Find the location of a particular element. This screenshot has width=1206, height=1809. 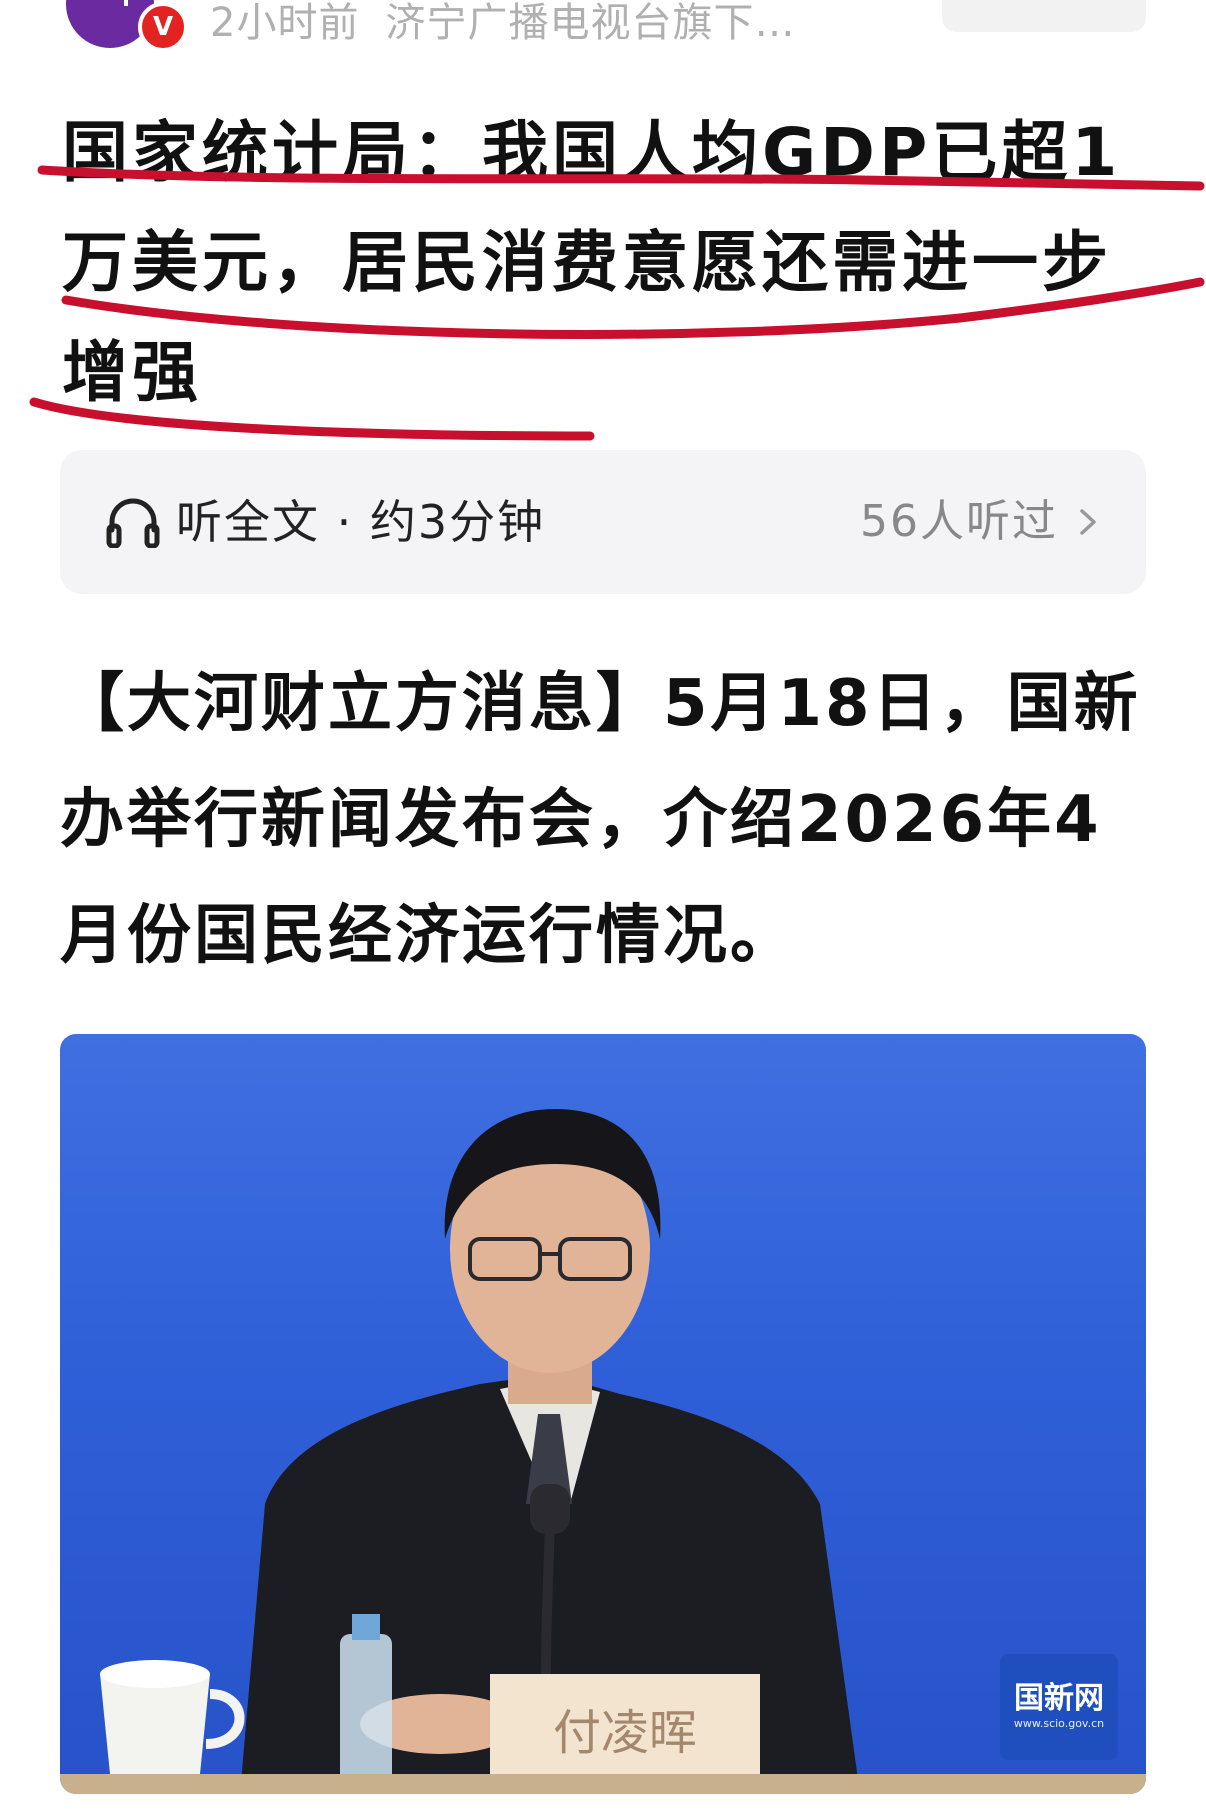

chevron-right-icon is located at coordinates (1088, 522).